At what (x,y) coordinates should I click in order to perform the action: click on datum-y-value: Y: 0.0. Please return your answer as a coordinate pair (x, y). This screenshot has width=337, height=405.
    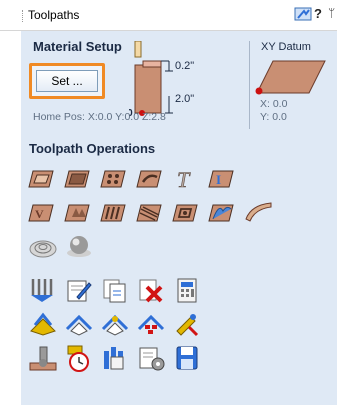
    Looking at the image, I should click on (273, 117).